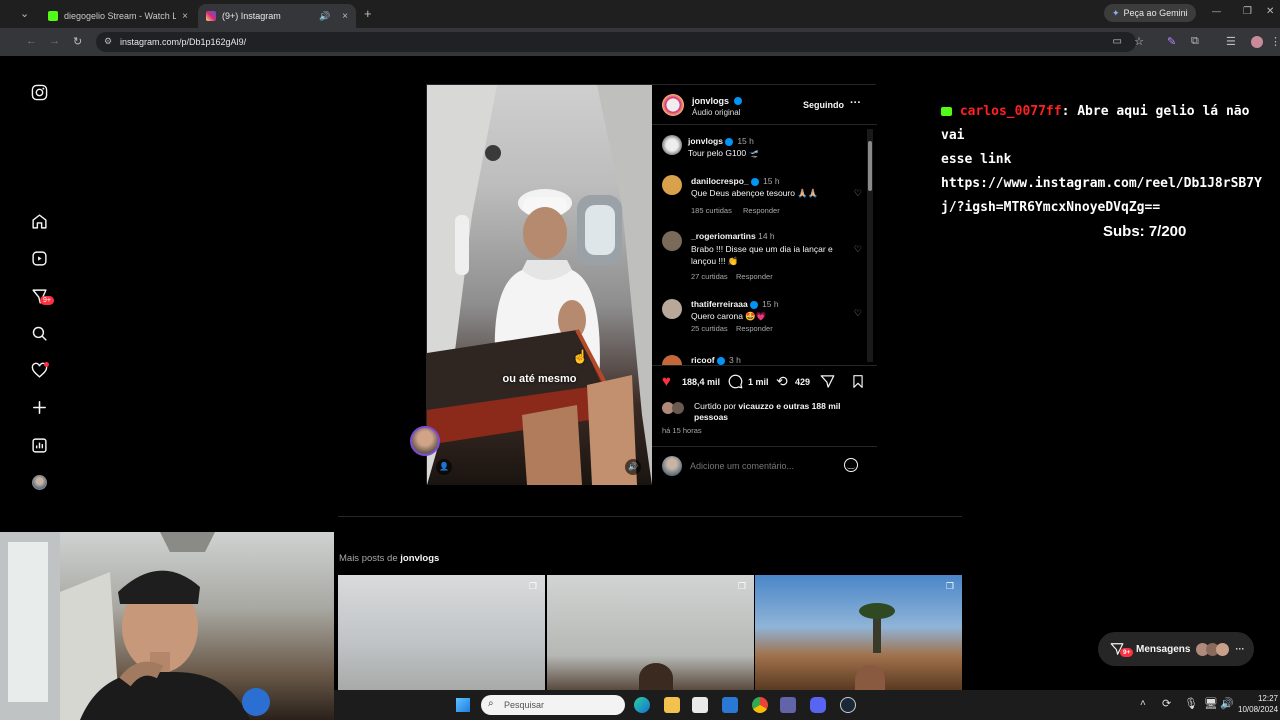  What do you see at coordinates (277, 16) in the screenshot?
I see `tab-instagram: (9+) Instagram 🔊 ×` at bounding box center [277, 16].